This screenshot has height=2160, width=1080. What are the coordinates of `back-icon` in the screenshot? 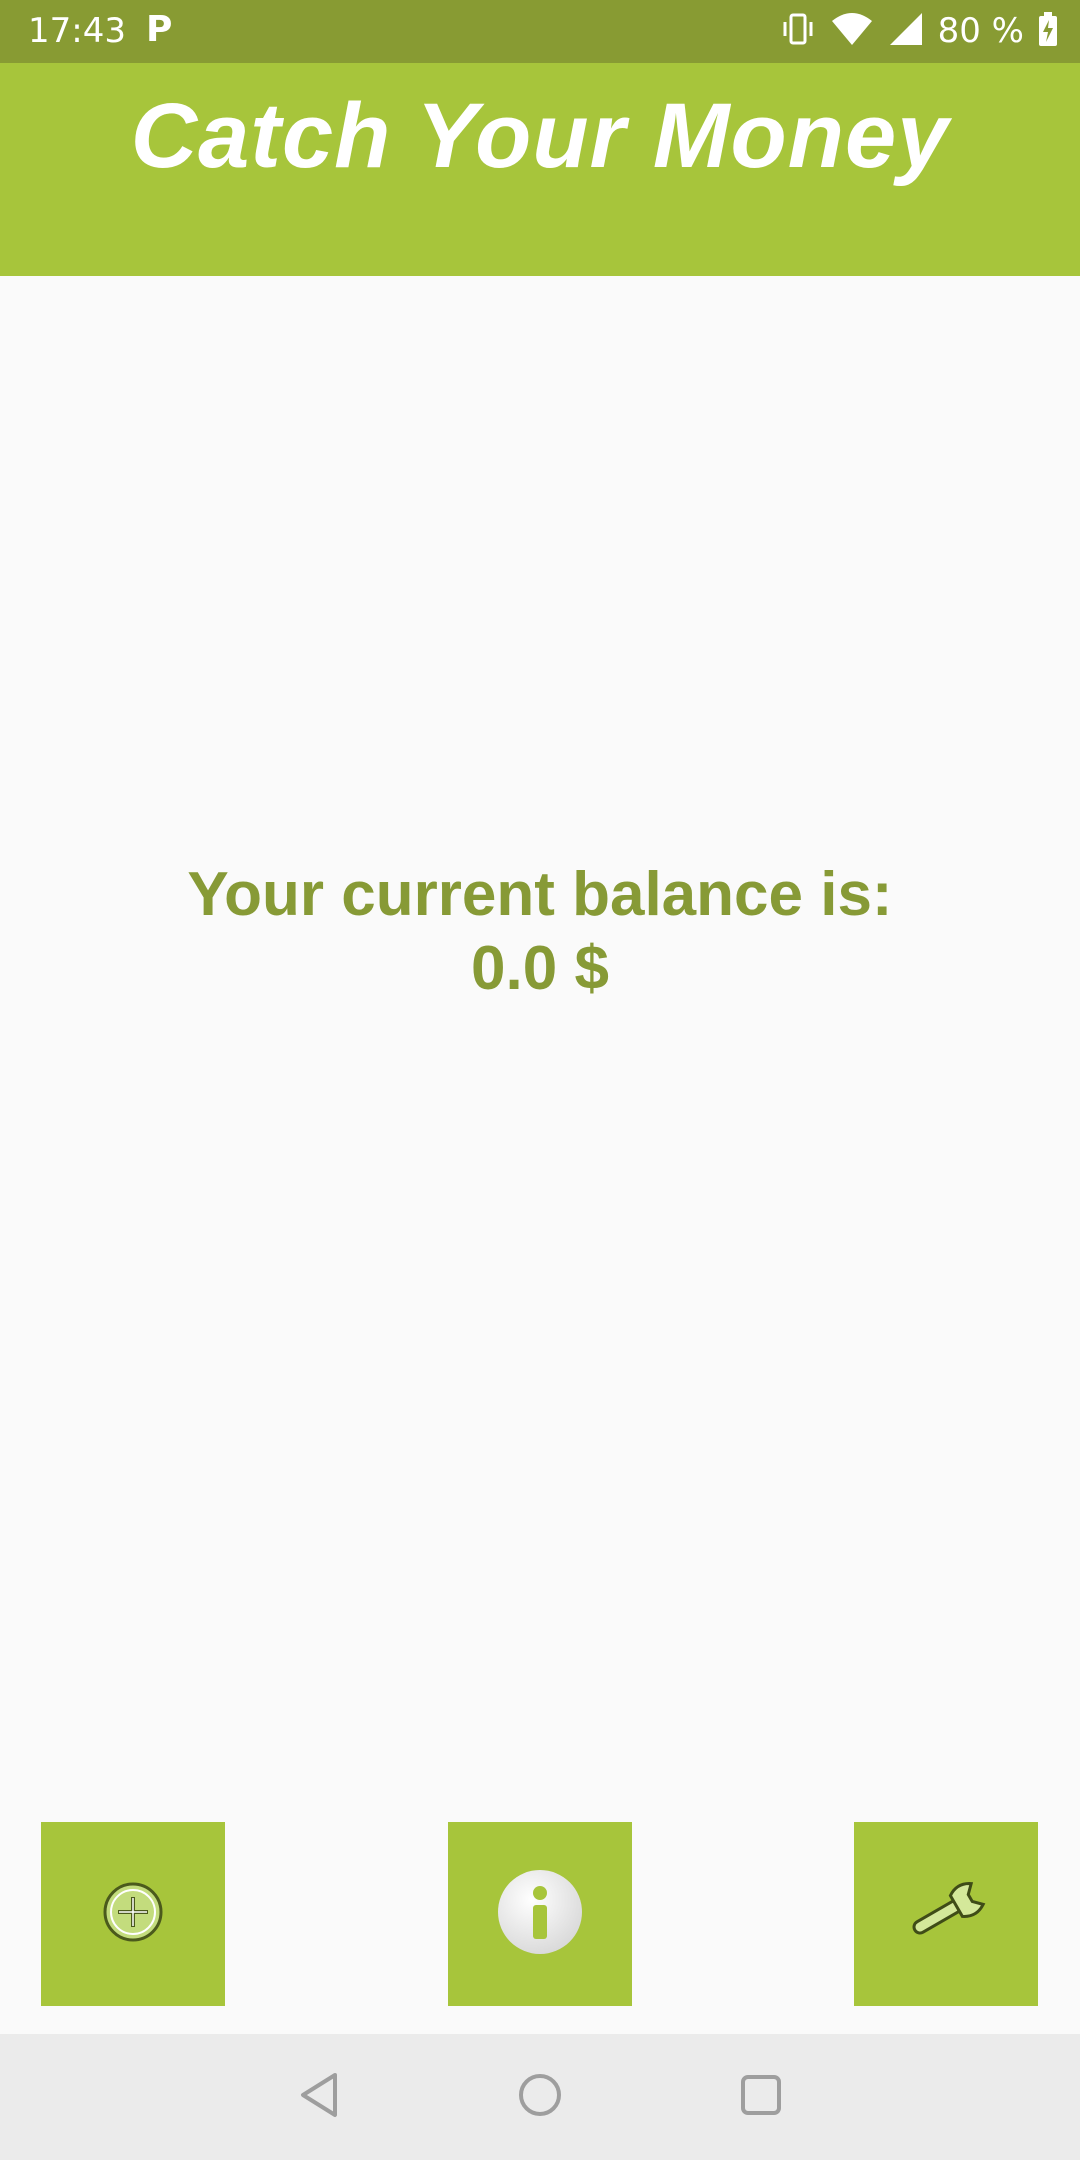 It's located at (319, 2097).